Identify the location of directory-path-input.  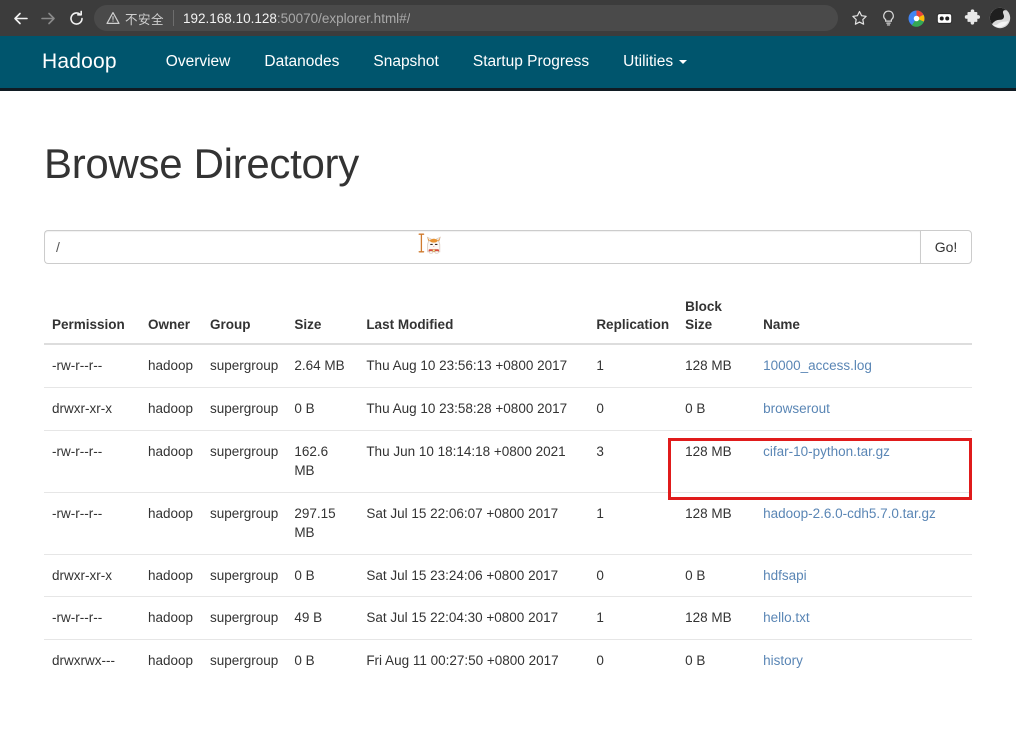
(482, 247).